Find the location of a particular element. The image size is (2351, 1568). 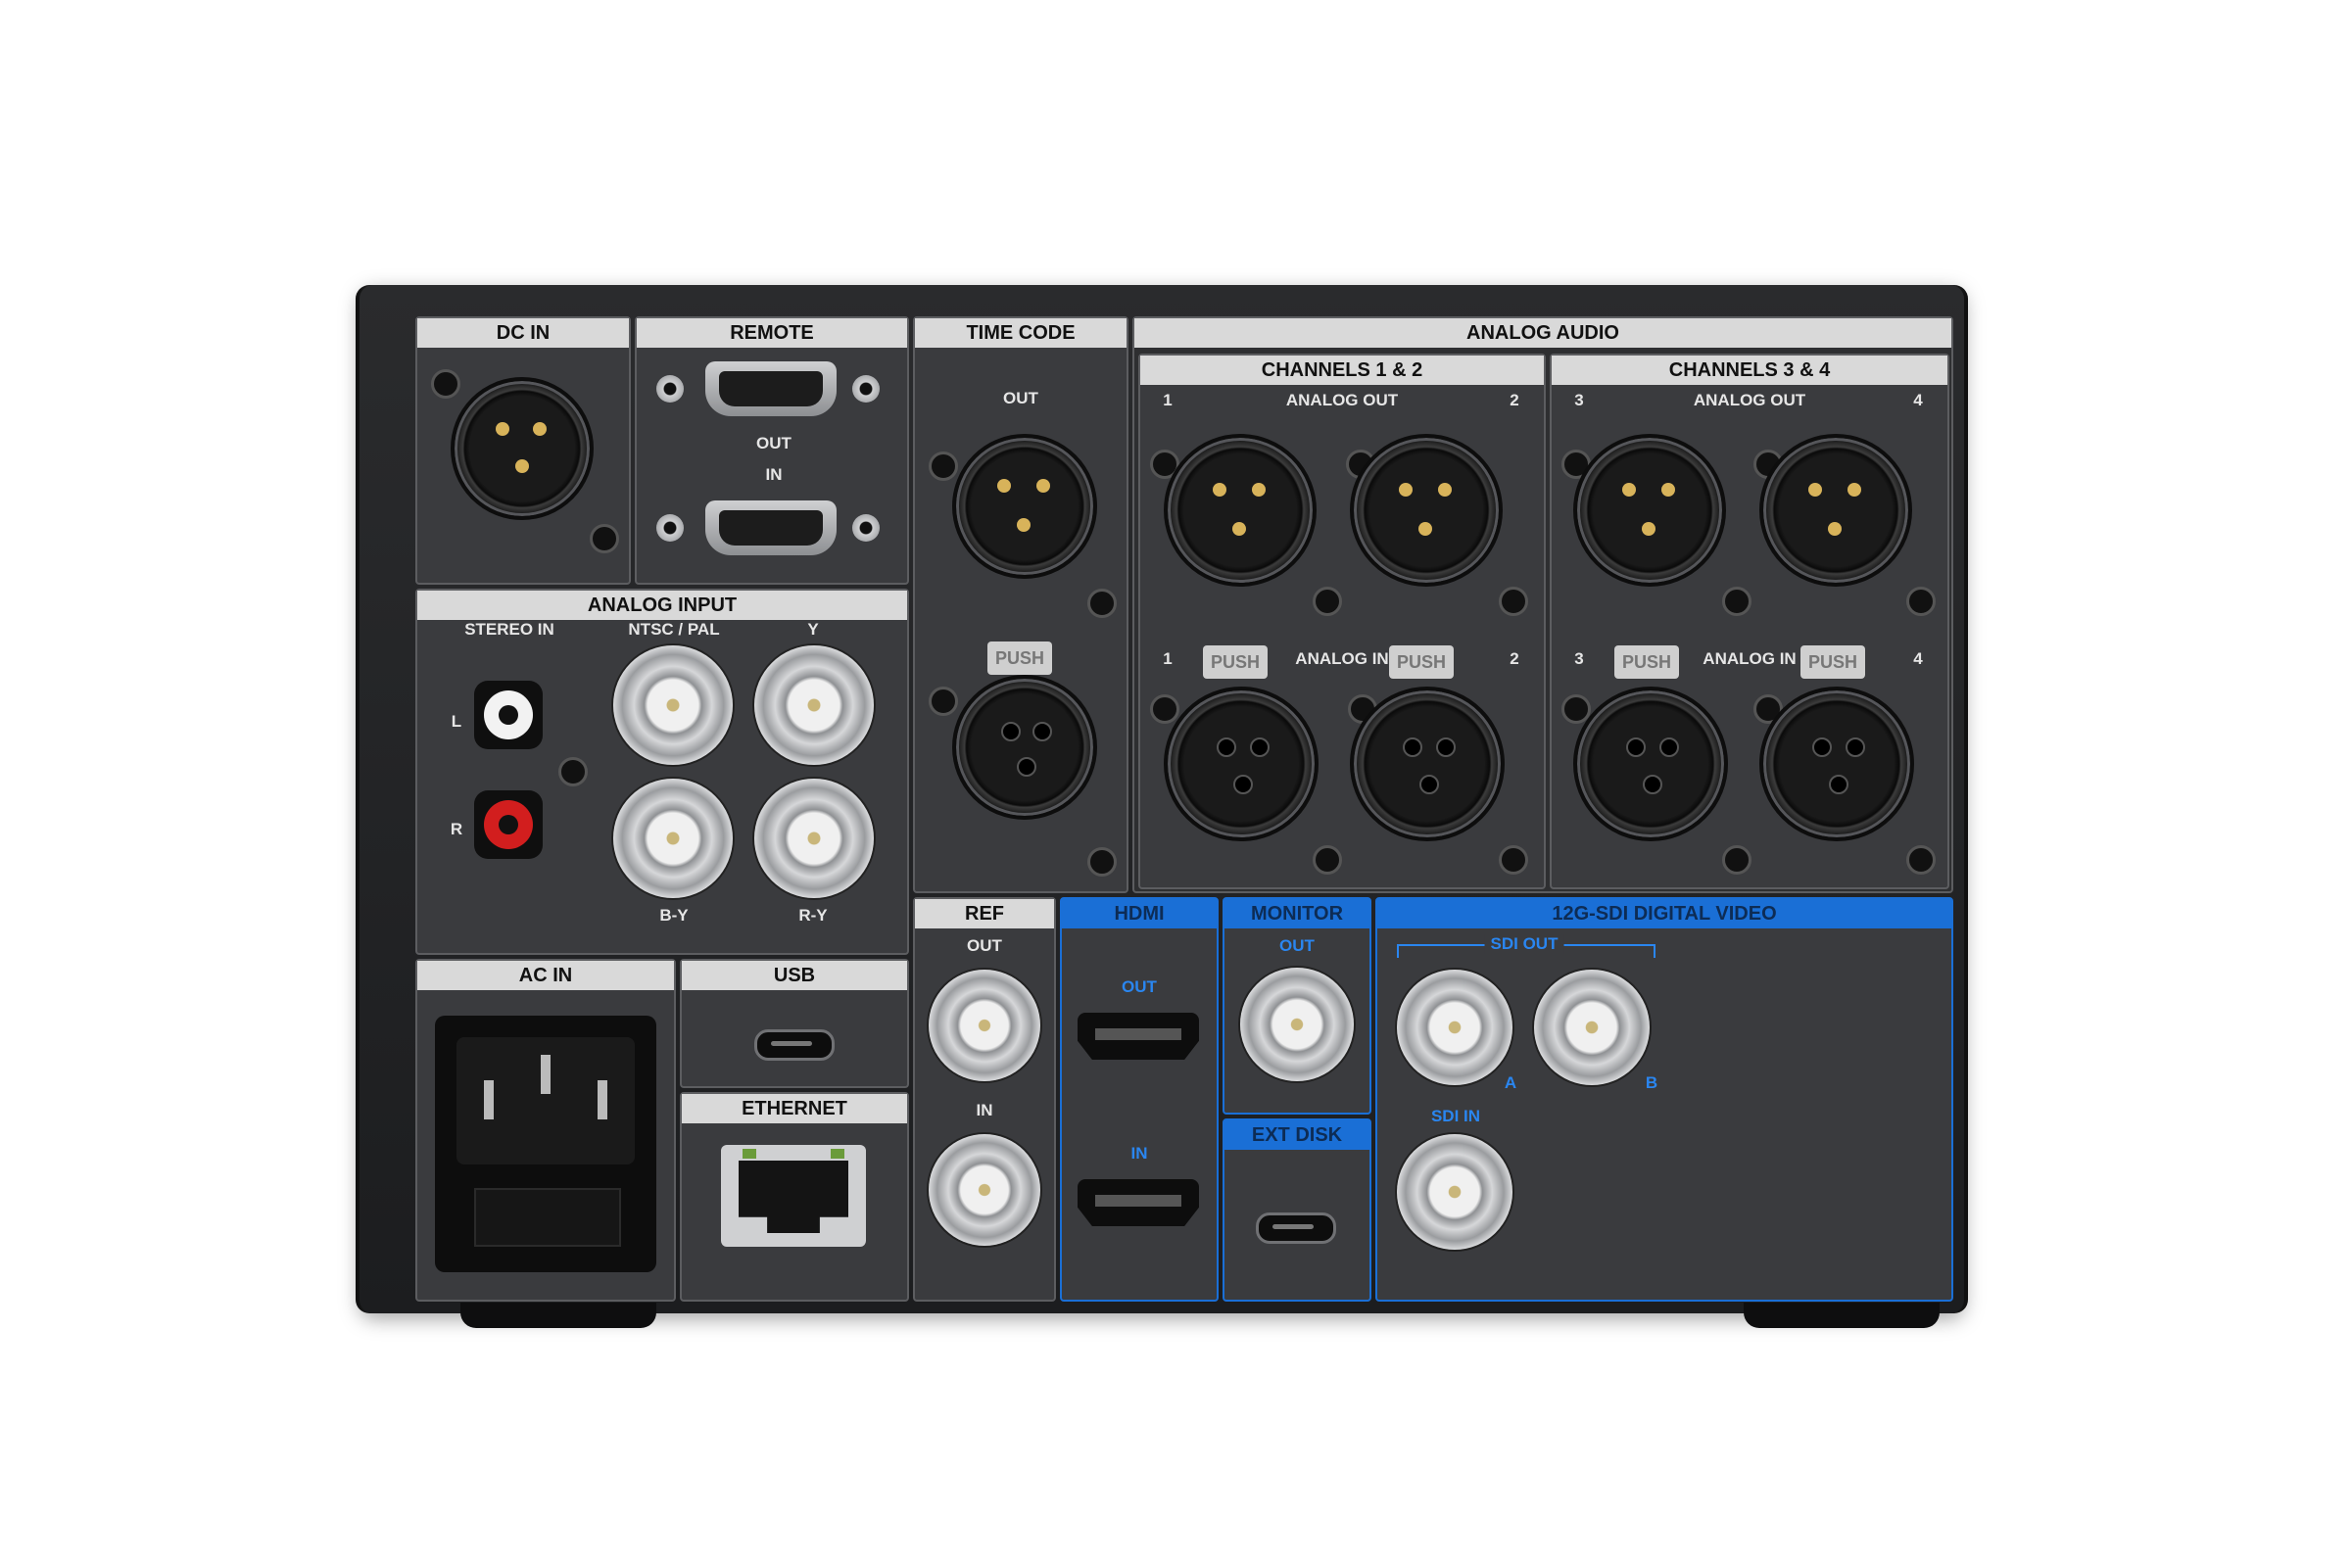

time-code-in-connector is located at coordinates (1025, 748).